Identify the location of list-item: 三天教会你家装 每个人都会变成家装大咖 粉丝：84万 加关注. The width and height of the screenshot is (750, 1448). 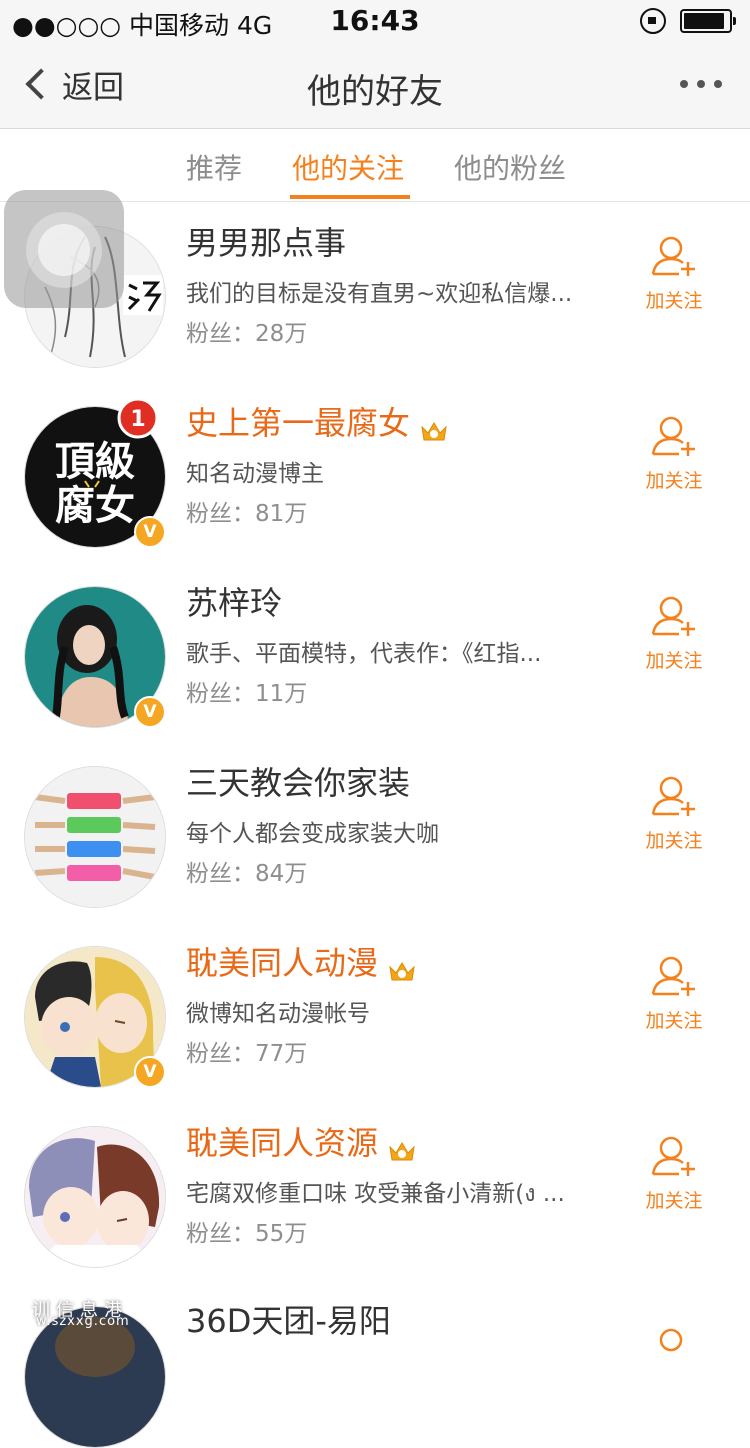
(375, 832).